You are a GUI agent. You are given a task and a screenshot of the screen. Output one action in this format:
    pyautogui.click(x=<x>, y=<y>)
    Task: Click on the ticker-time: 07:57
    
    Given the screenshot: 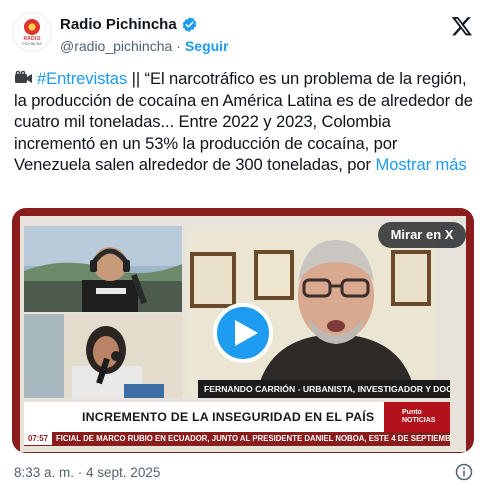 What is the action you would take?
    pyautogui.click(x=38, y=438)
    